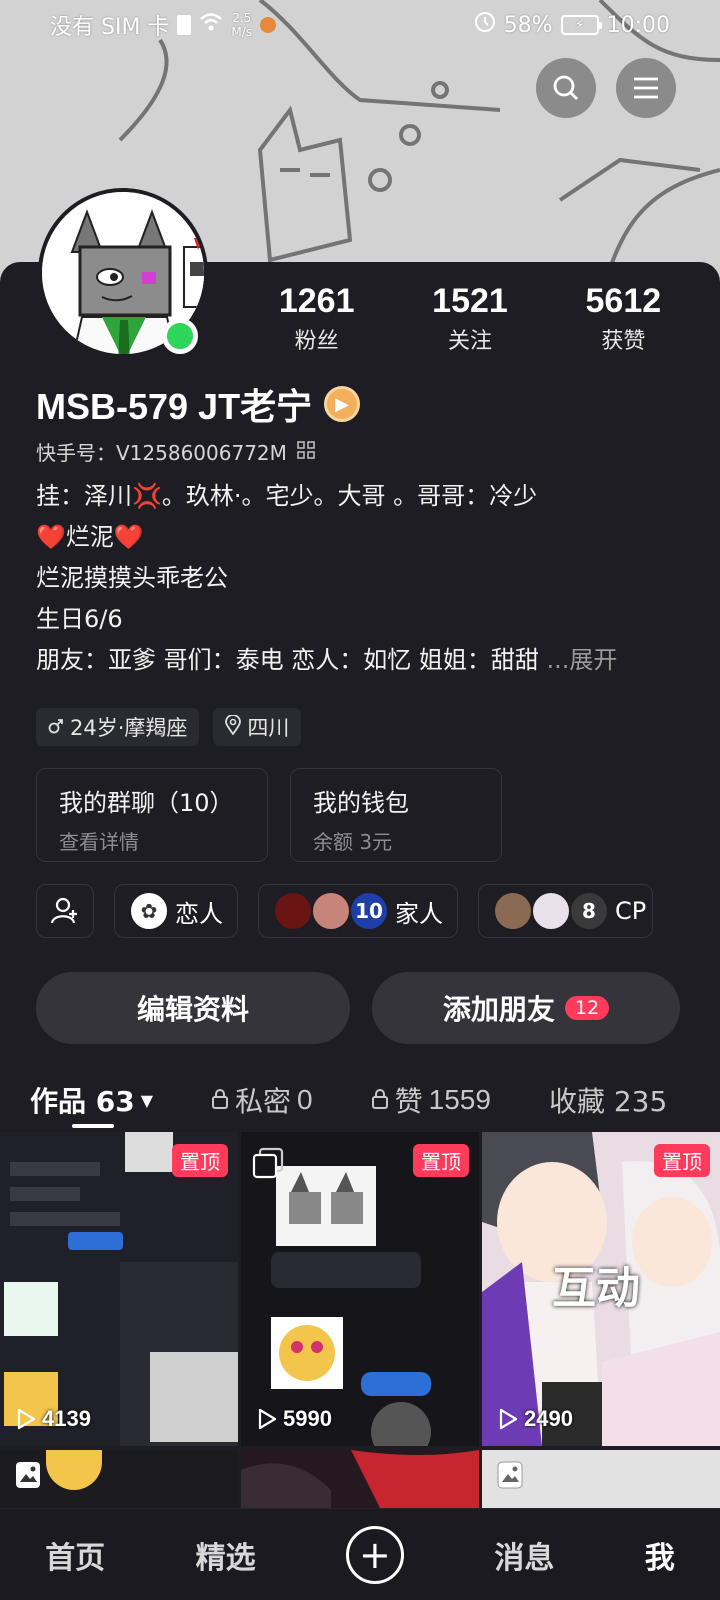 This screenshot has height=1600, width=720. Describe the element at coordinates (211, 25) in the screenshot. I see `wifi-icon` at that location.